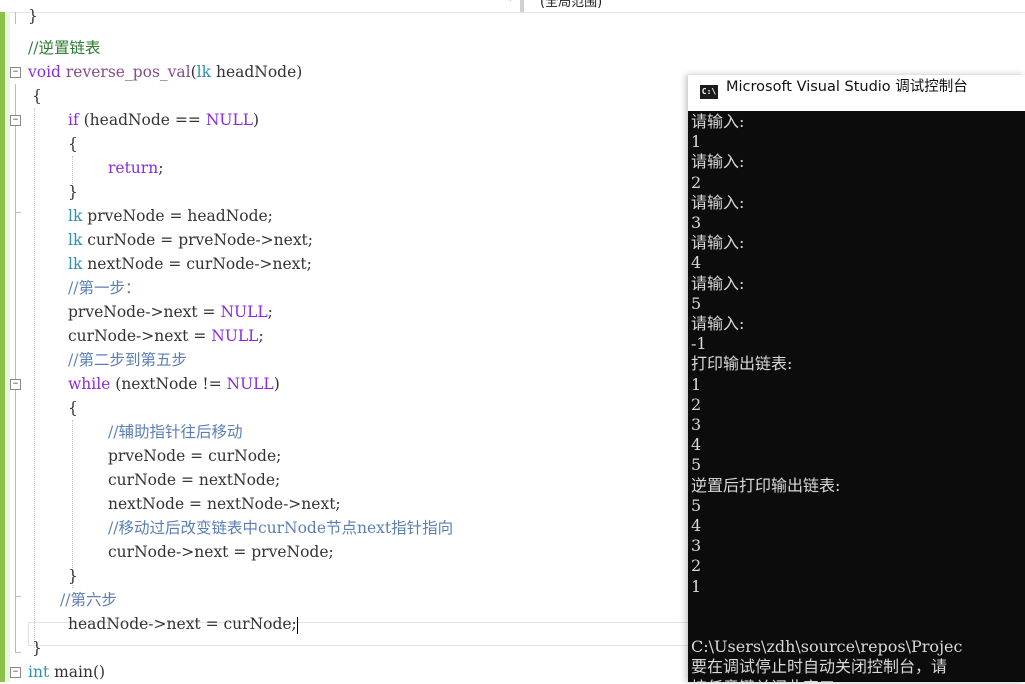 This screenshot has height=684, width=1025. I want to click on console-line: 按任意键关闭此窗口, so click(763, 680).